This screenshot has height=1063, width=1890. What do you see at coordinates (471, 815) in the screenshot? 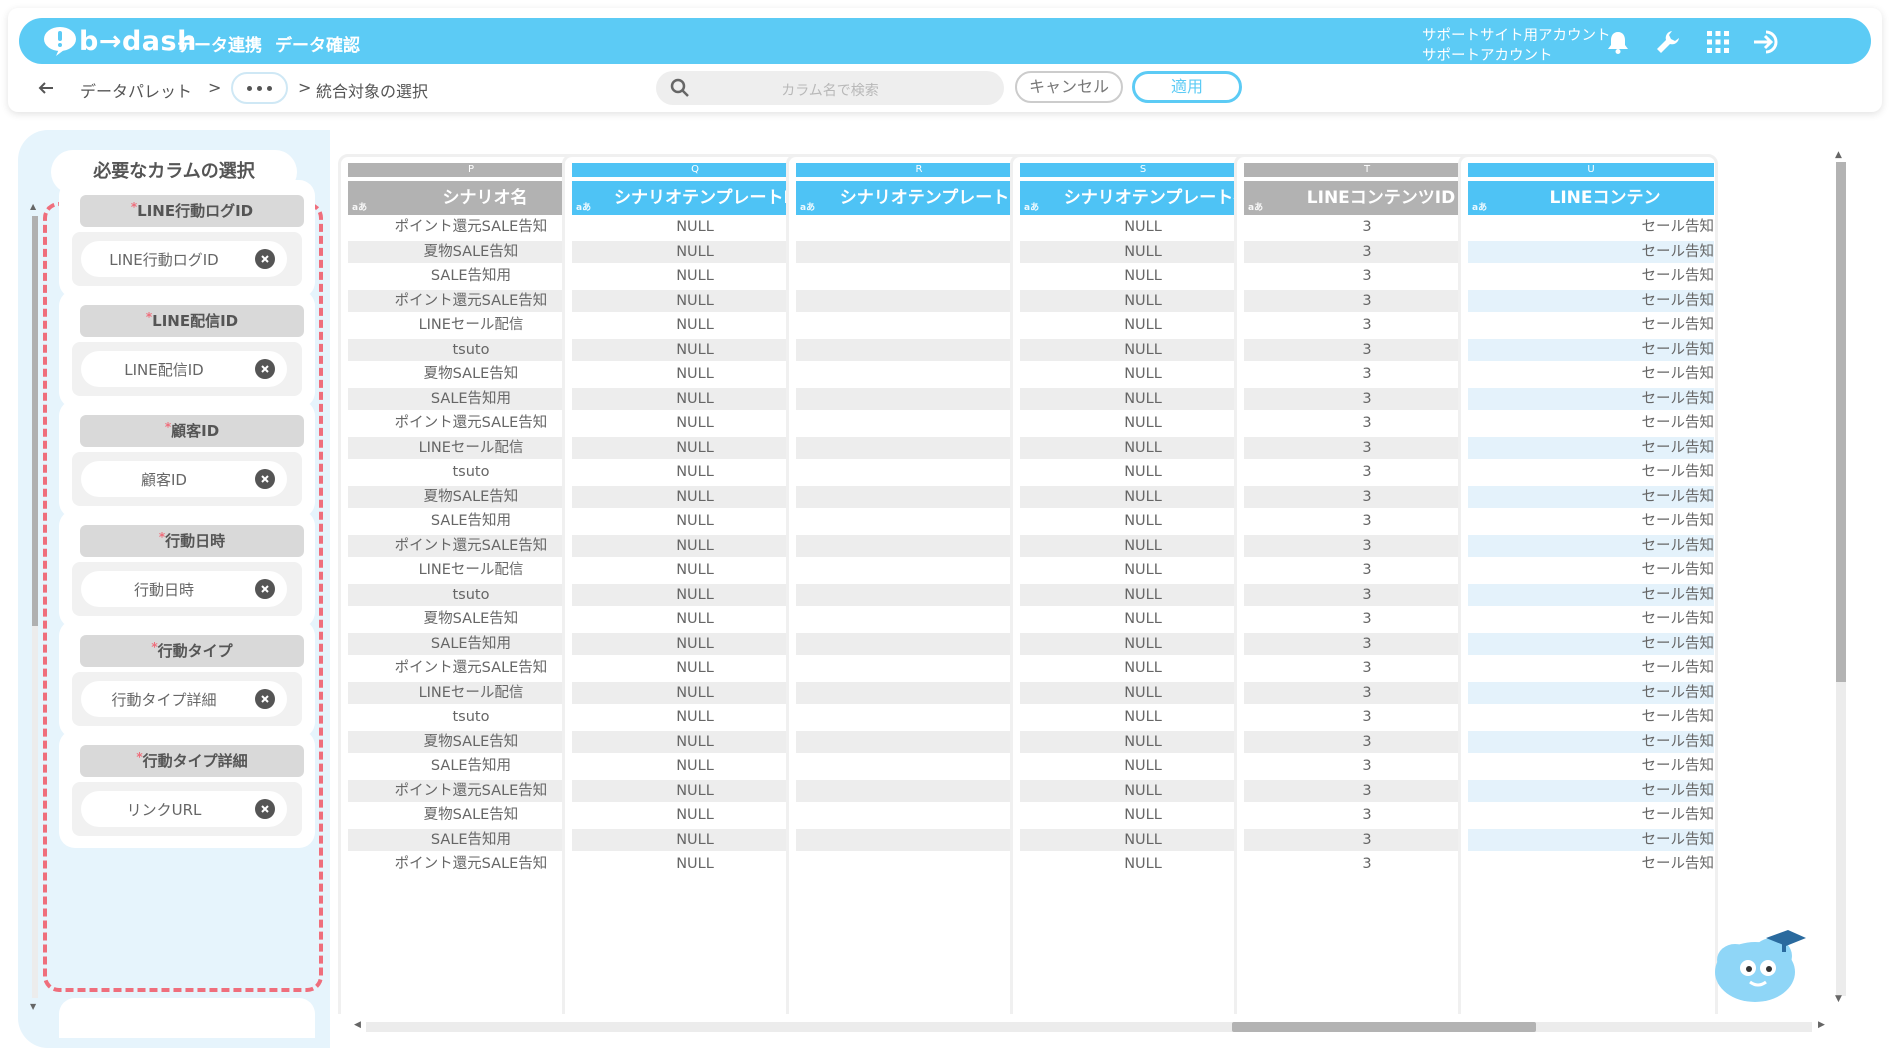
I see `table-cell: 夏物SALE告知` at bounding box center [471, 815].